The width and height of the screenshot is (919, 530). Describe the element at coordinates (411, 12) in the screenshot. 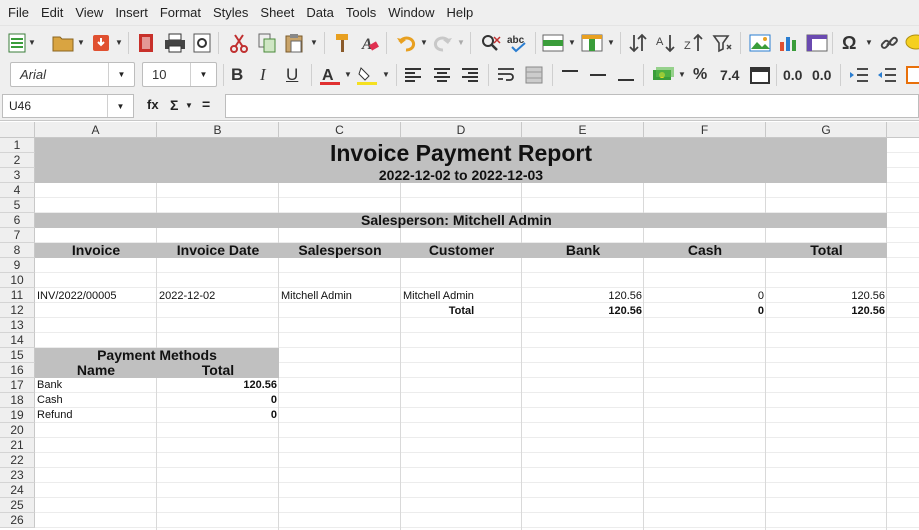

I see `menu-window: Window` at that location.